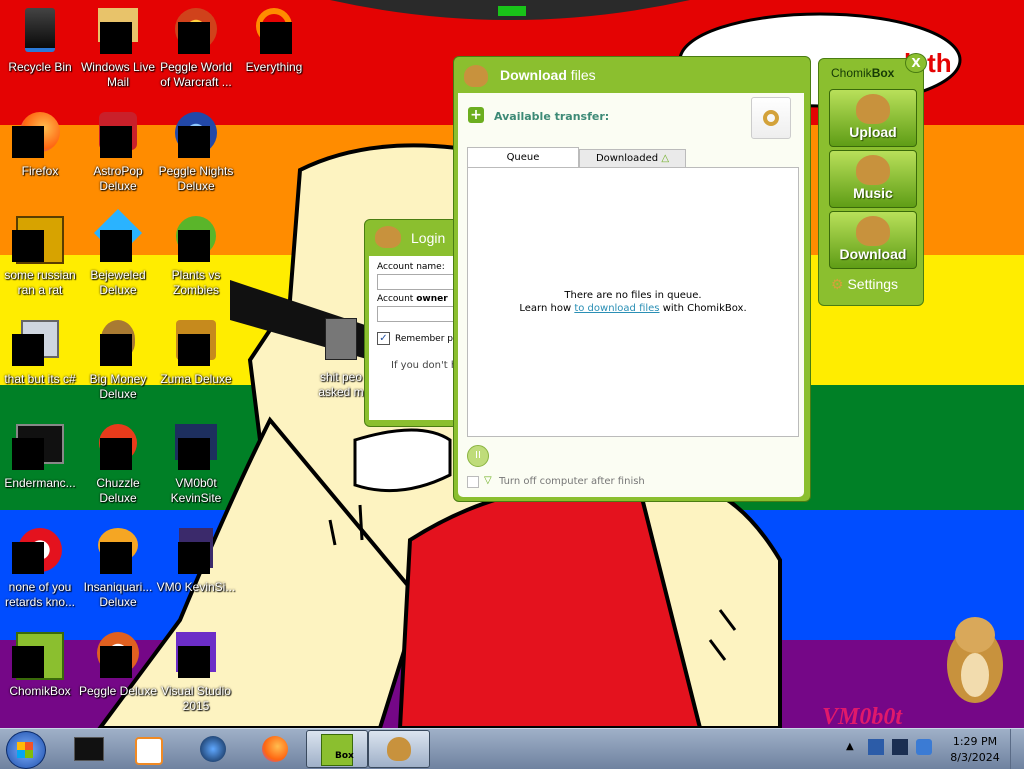  What do you see at coordinates (876, 747) in the screenshot?
I see `tray-network-icon` at bounding box center [876, 747].